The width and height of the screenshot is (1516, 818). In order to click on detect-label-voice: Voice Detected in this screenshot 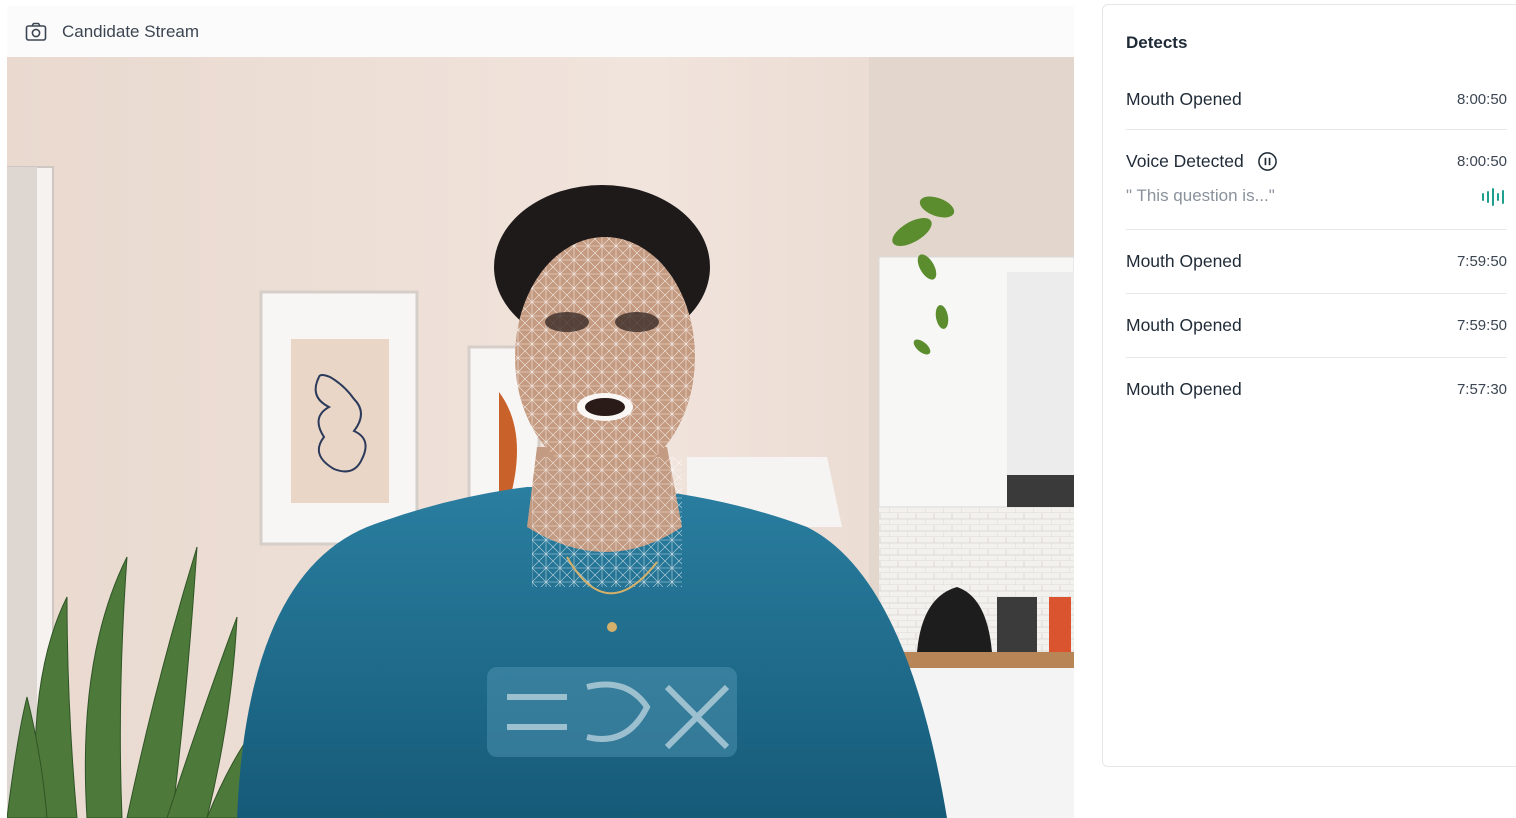, I will do `click(1202, 161)`.